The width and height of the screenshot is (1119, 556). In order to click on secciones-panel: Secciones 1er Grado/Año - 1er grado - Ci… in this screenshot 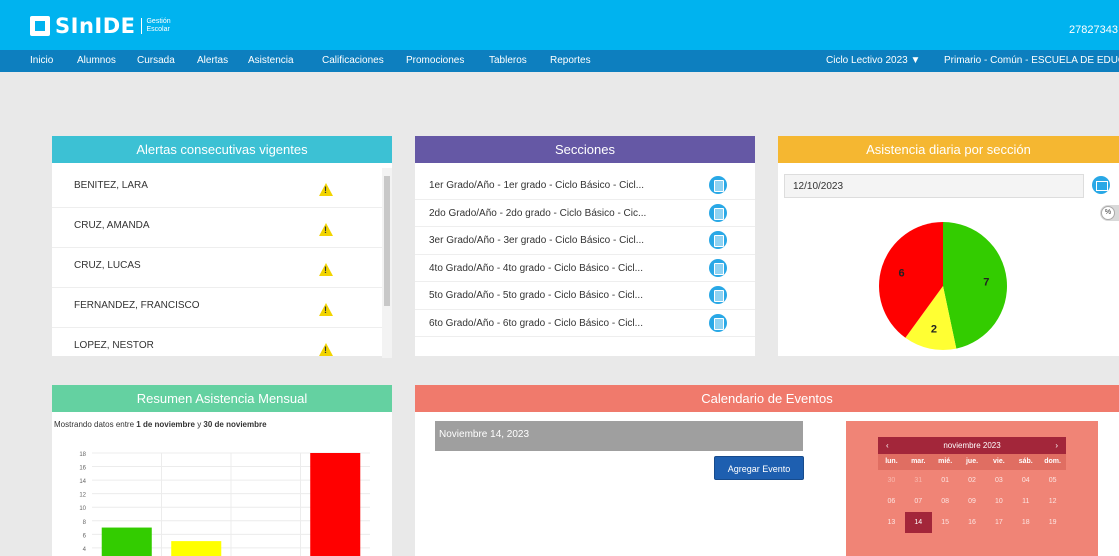, I will do `click(585, 246)`.